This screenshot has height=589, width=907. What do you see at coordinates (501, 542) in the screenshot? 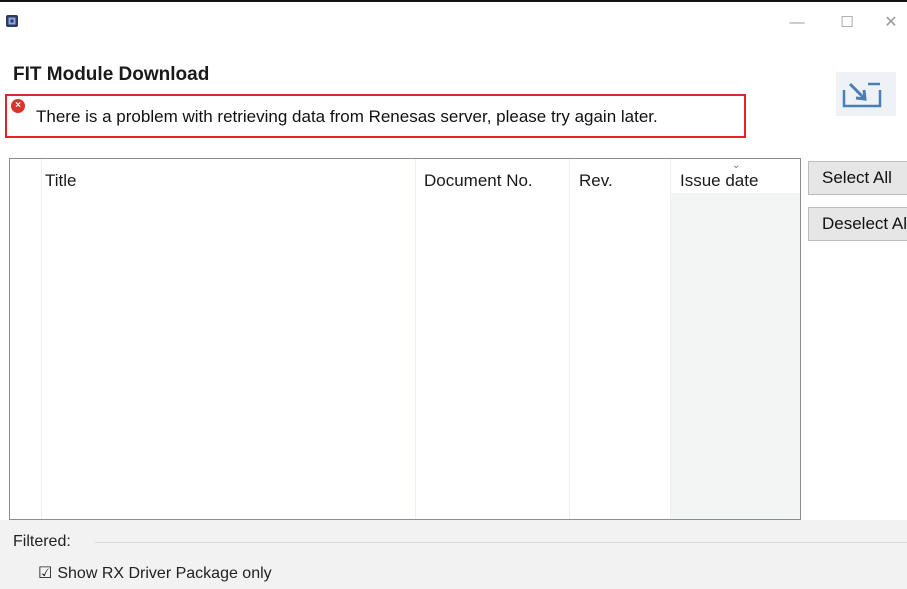
I see `filter-divider` at bounding box center [501, 542].